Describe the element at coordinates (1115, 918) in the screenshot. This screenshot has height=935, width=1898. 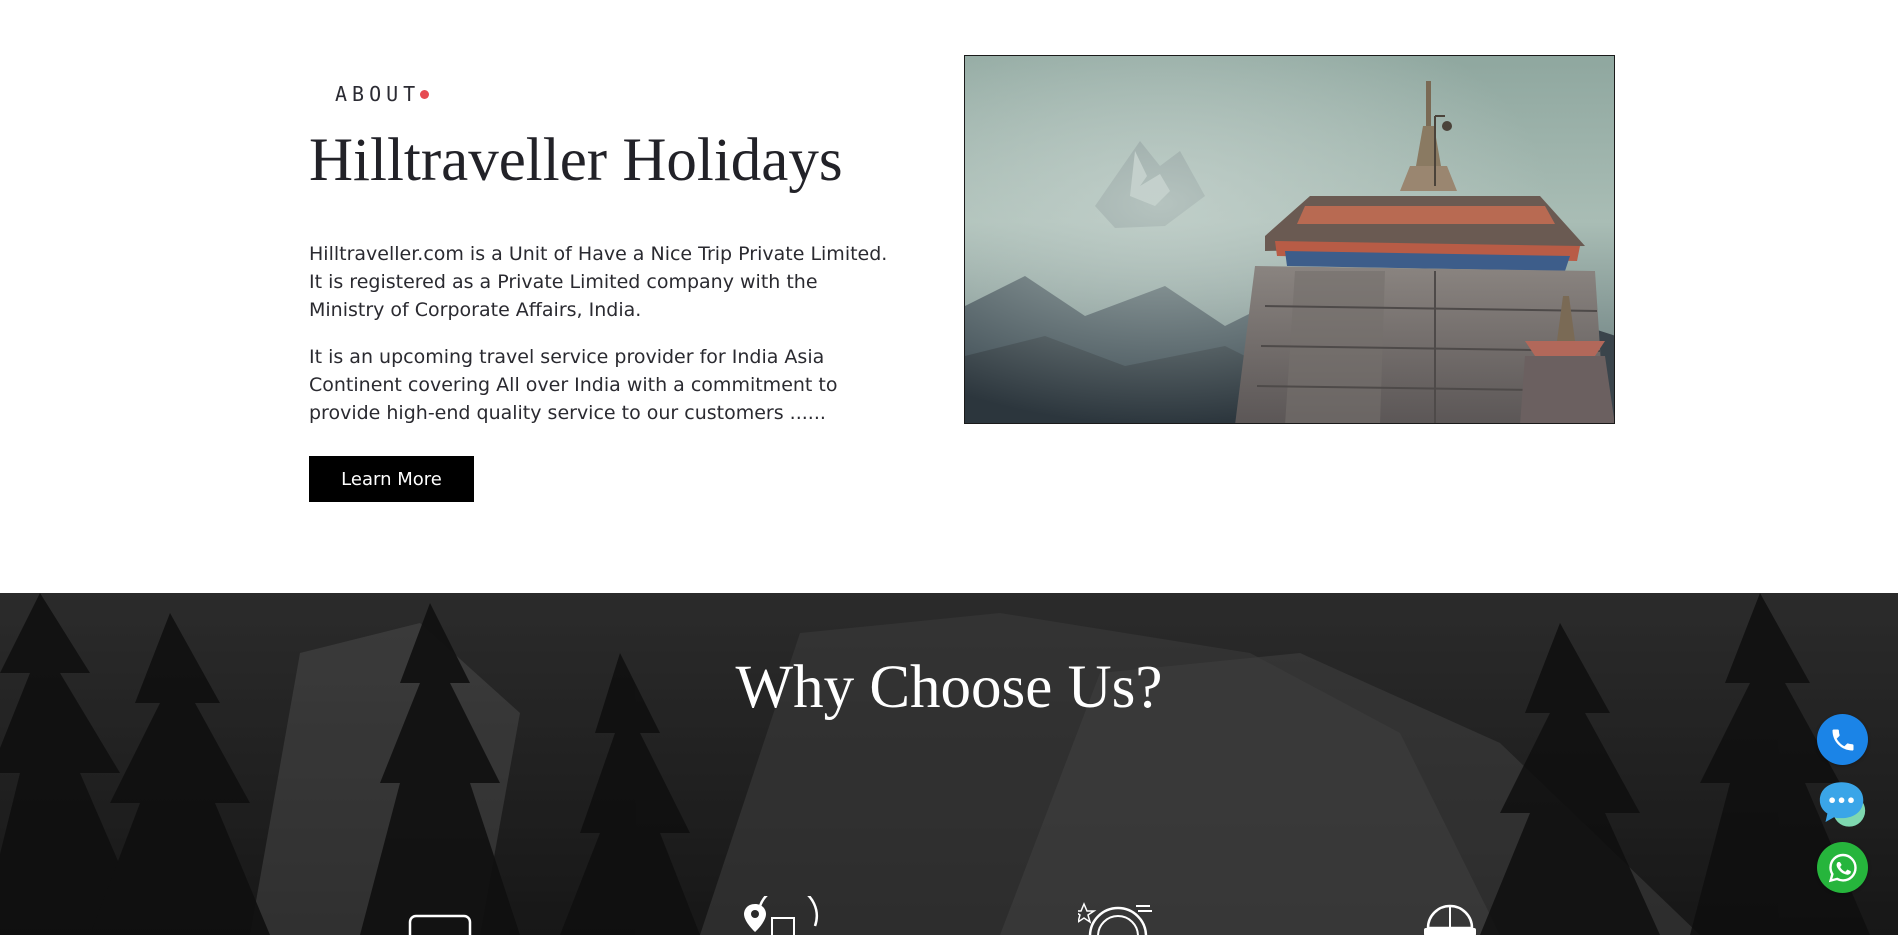
I see `award-badge-icon` at that location.